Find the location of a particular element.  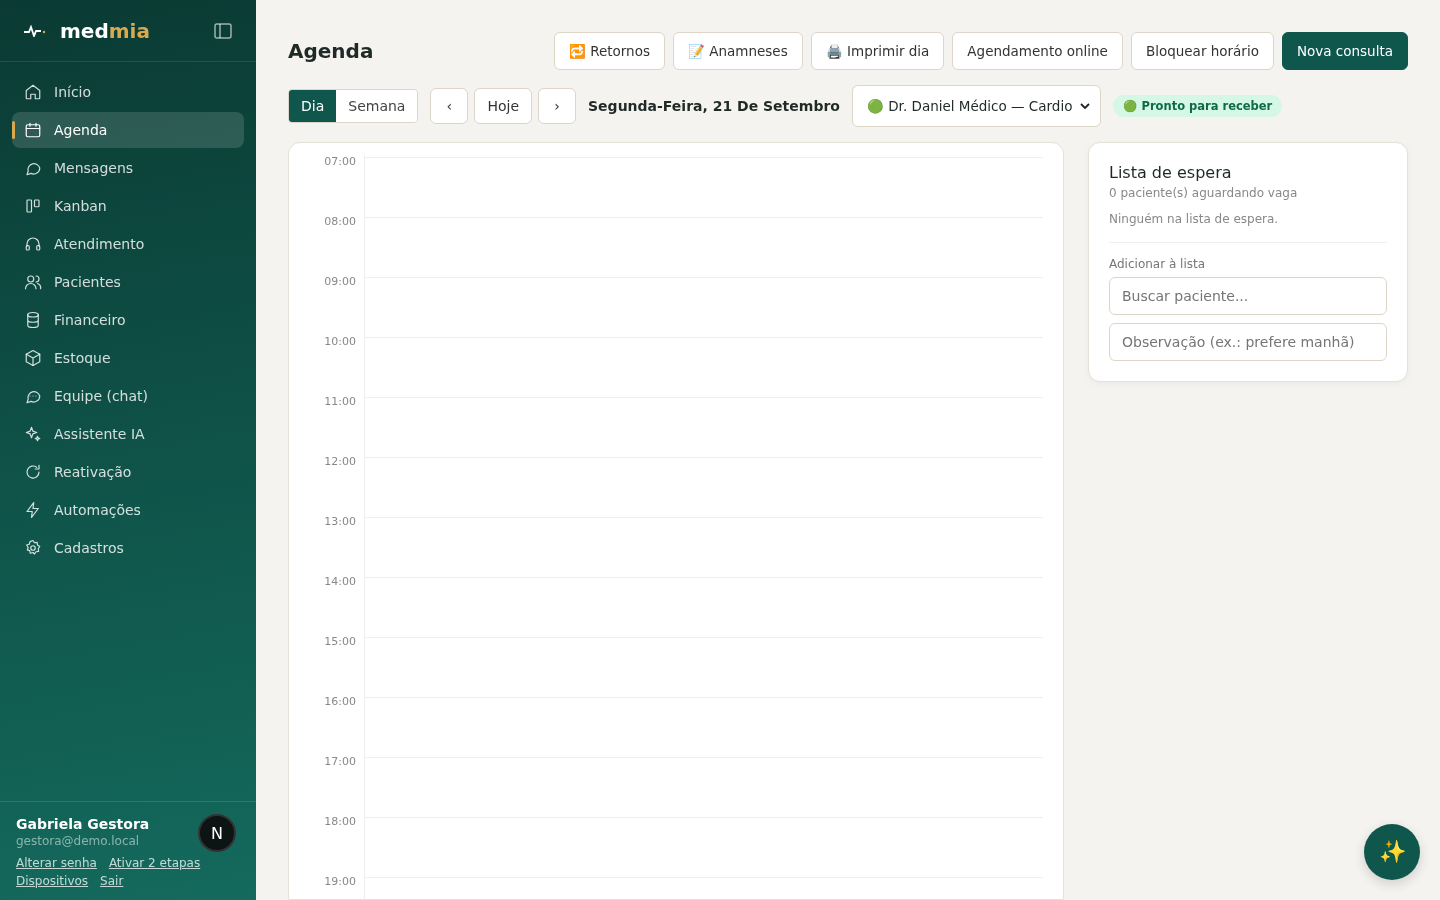

account-link: Ativar 2 etapas is located at coordinates (154, 863).